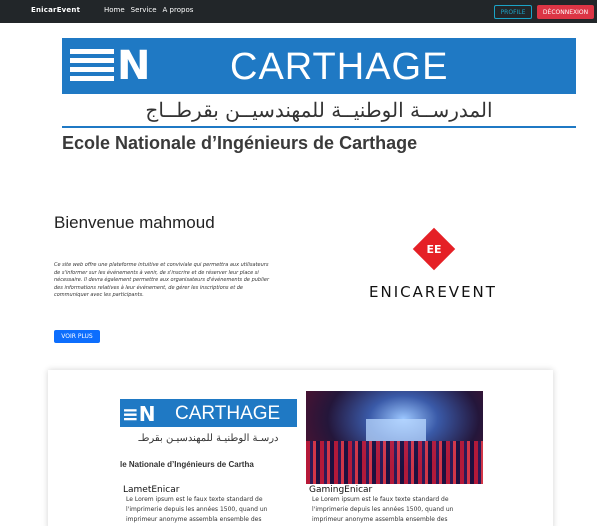 This screenshot has height=526, width=597. What do you see at coordinates (92, 65) in the screenshot?
I see `logo-stripes` at bounding box center [92, 65].